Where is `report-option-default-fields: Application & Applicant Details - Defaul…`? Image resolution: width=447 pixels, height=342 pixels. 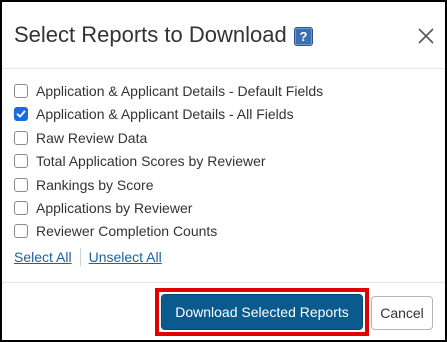
report-option-default-fields: Application & Applicant Details - Defaul… is located at coordinates (168, 91).